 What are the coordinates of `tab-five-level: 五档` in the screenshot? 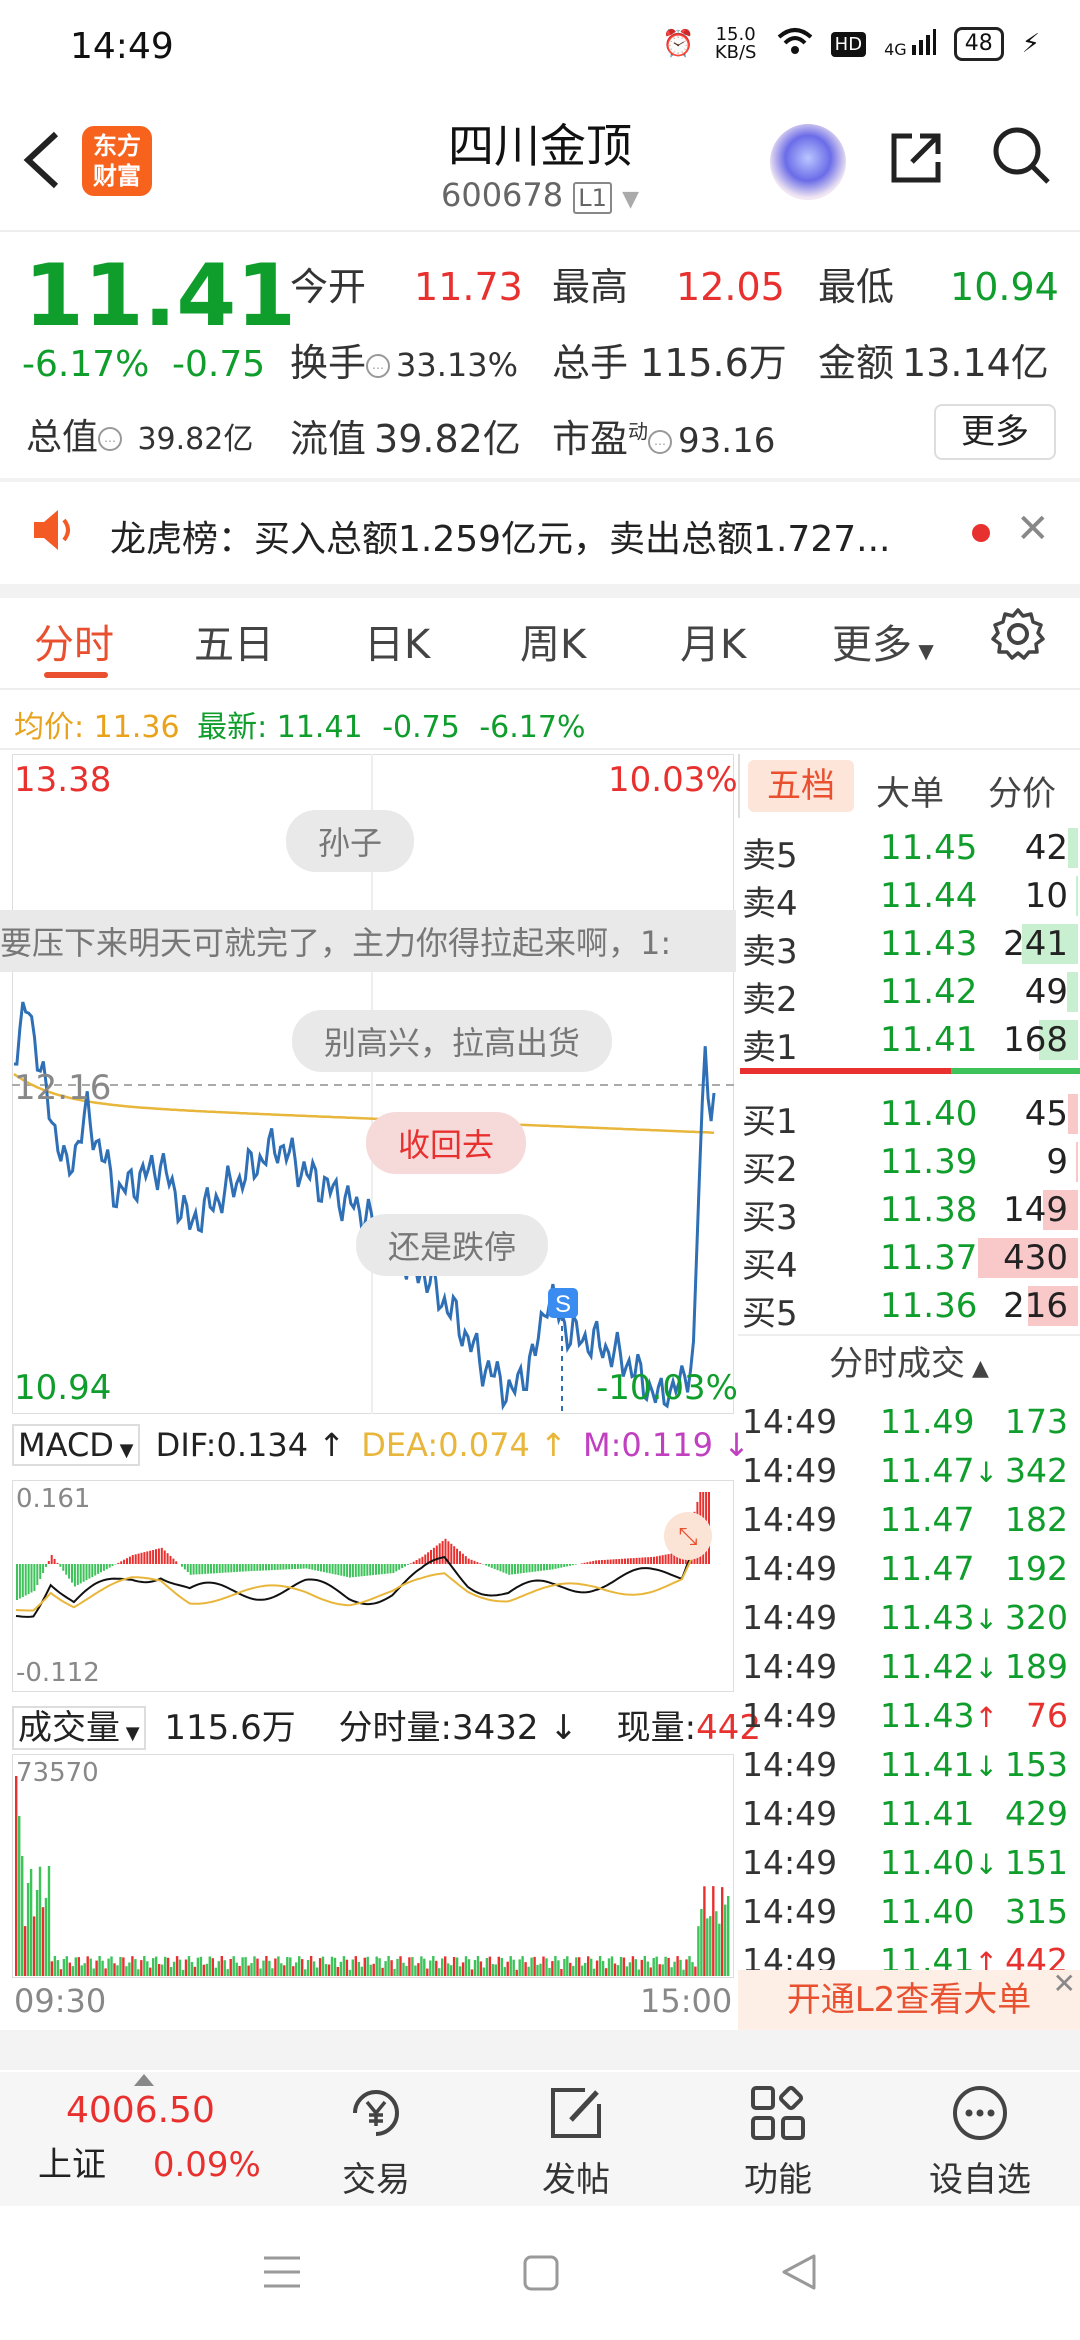 It's located at (801, 786).